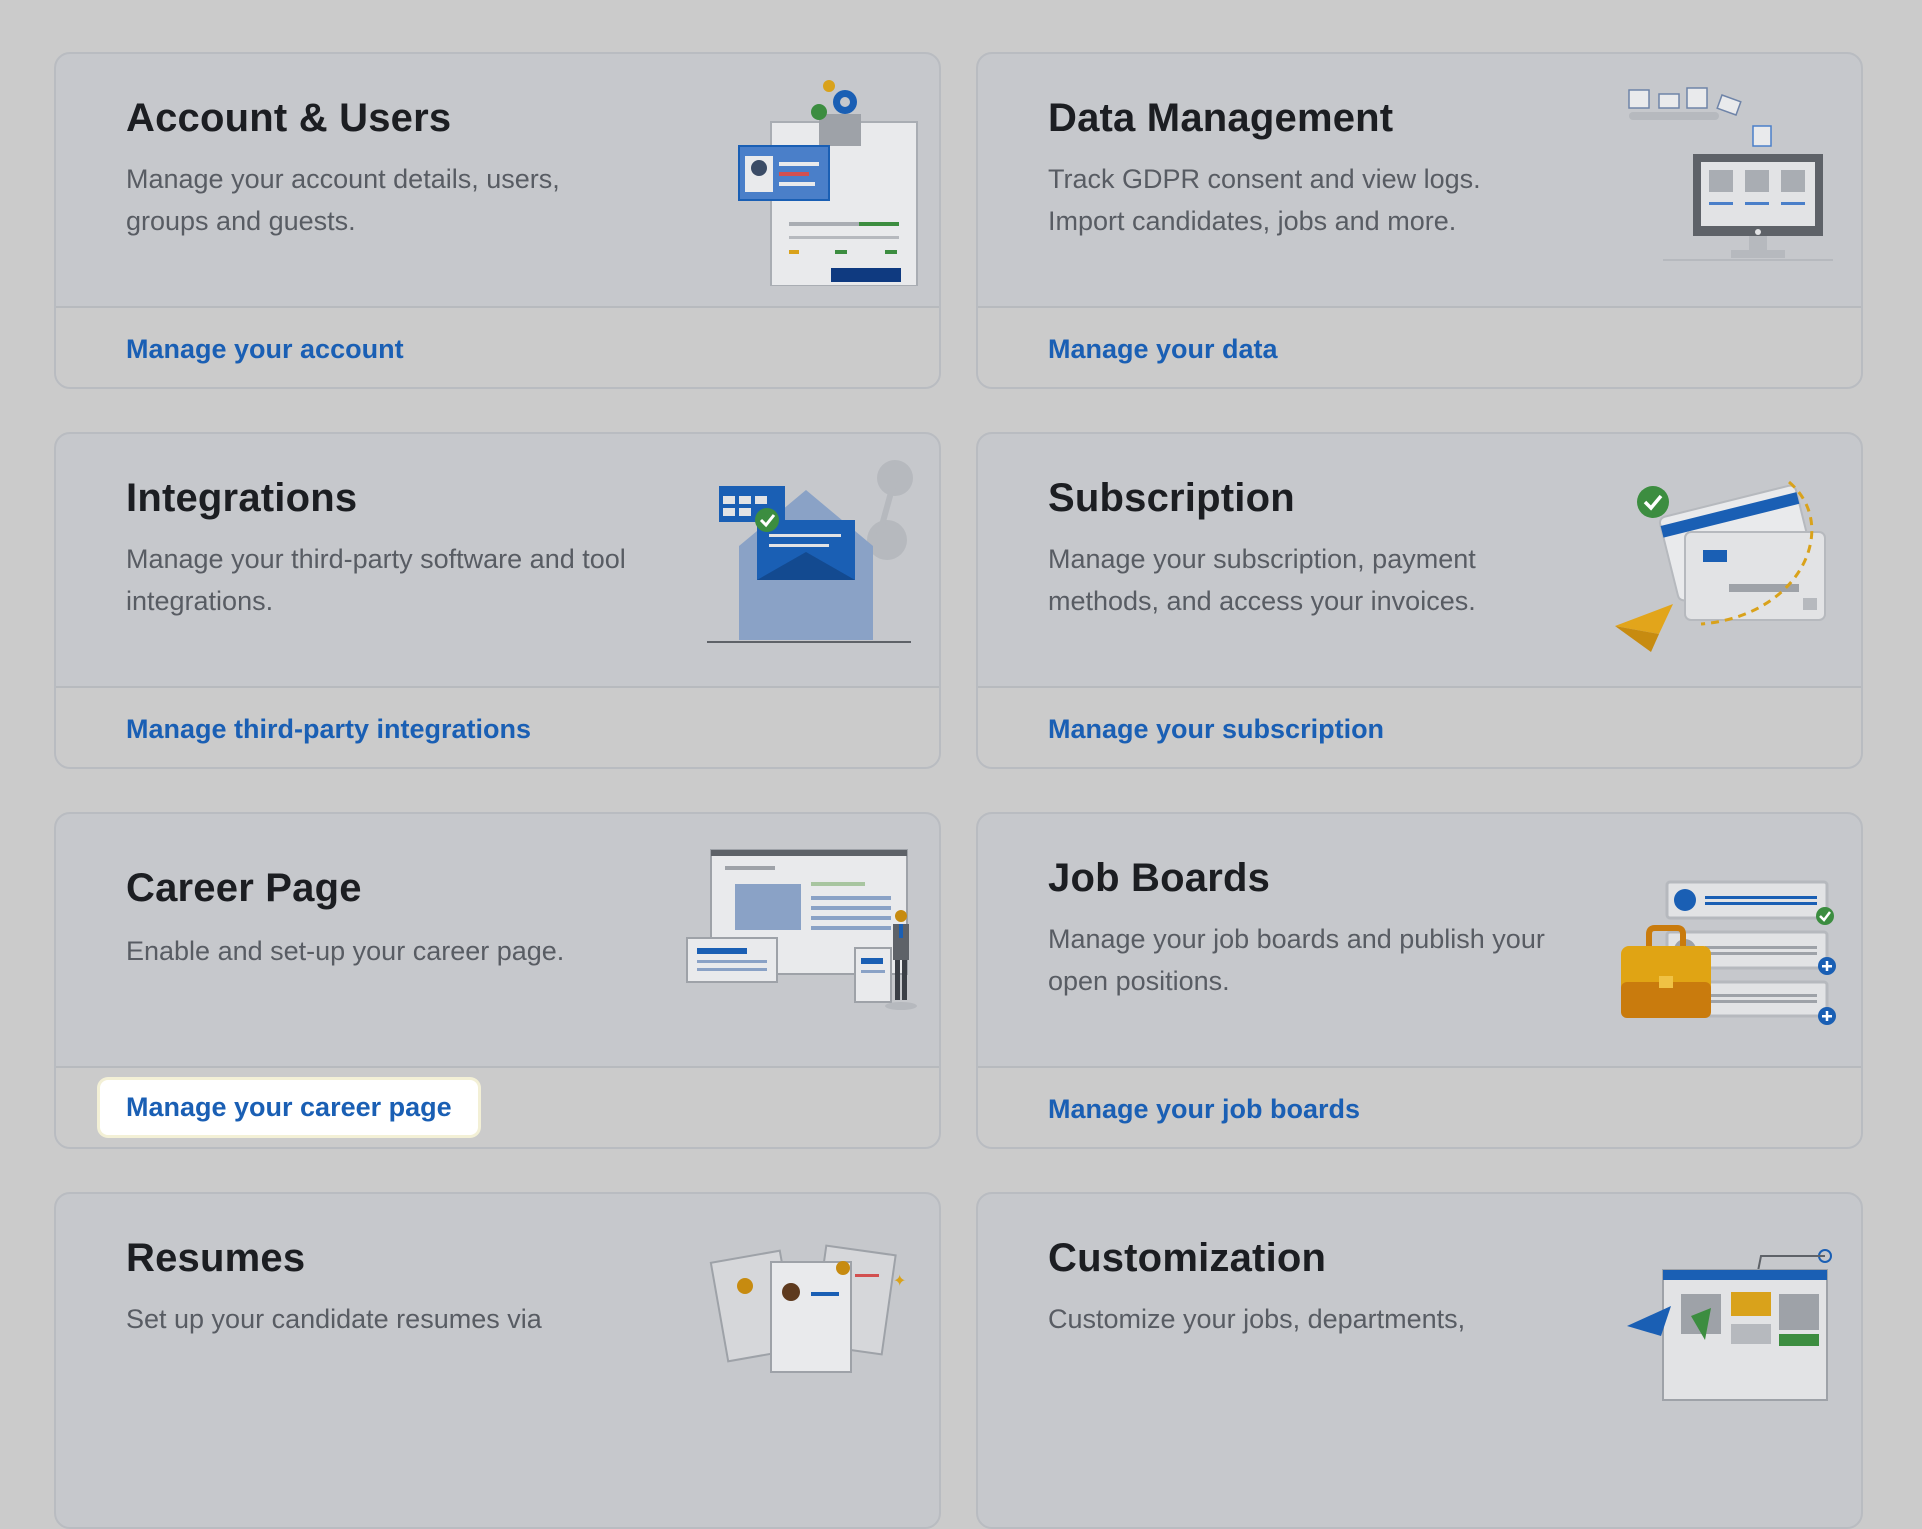  Describe the element at coordinates (1216, 729) in the screenshot. I see `manage-subscription-link: Manage your subscription` at that location.